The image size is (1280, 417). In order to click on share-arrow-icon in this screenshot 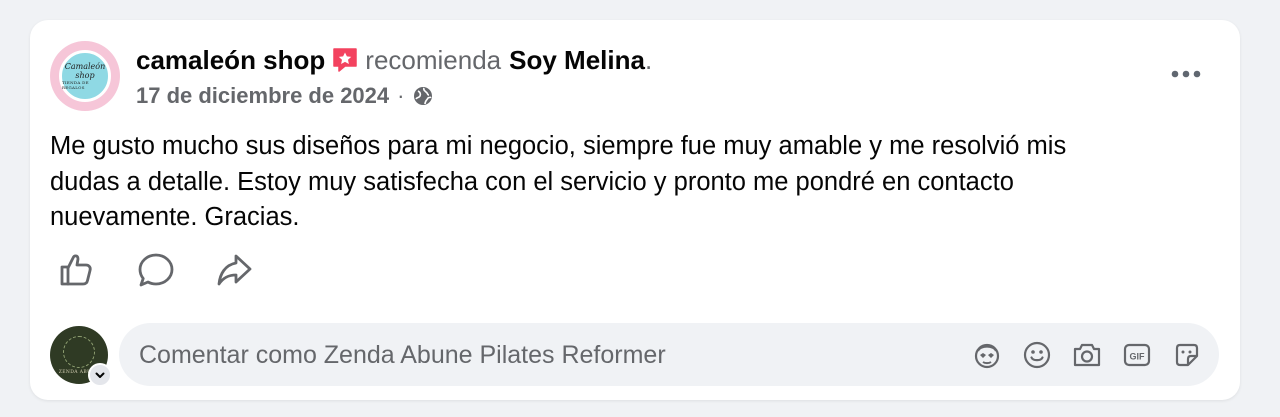, I will do `click(234, 270)`.